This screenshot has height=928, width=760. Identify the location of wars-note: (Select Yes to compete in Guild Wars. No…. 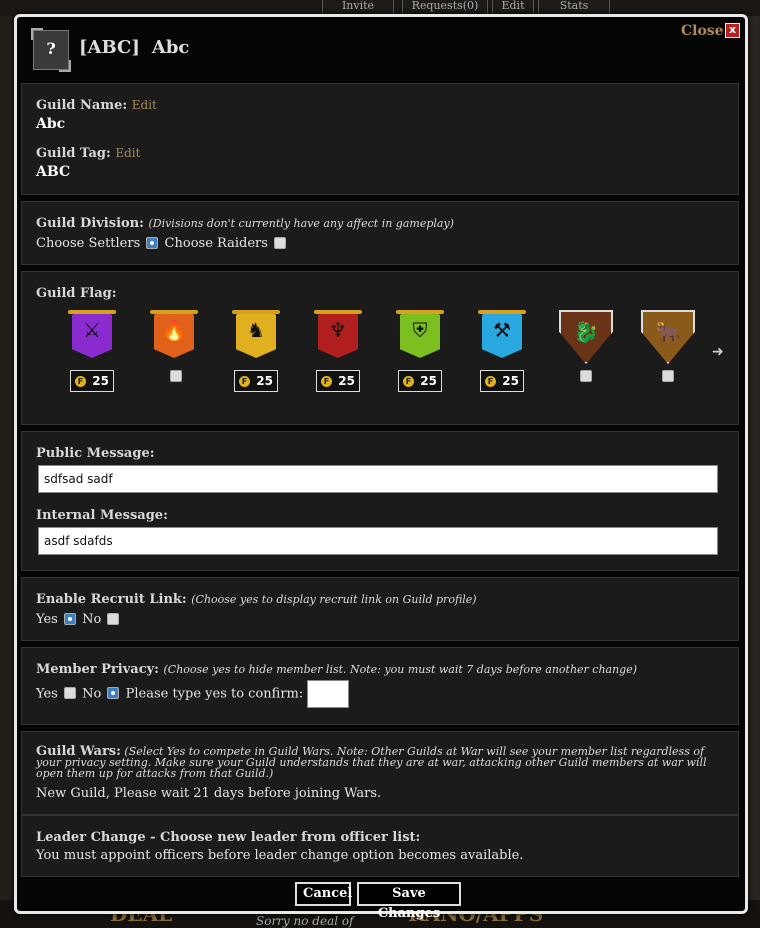
(371, 762).